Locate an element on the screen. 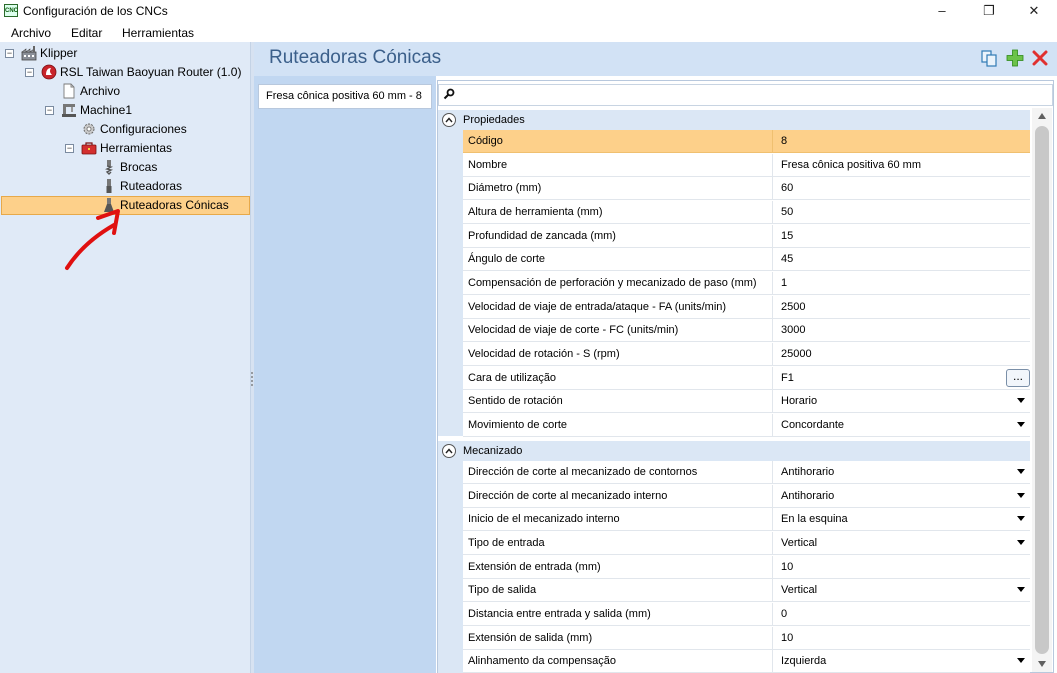 The width and height of the screenshot is (1057, 673). property-name: Alinhamento da compensação is located at coordinates (620, 661).